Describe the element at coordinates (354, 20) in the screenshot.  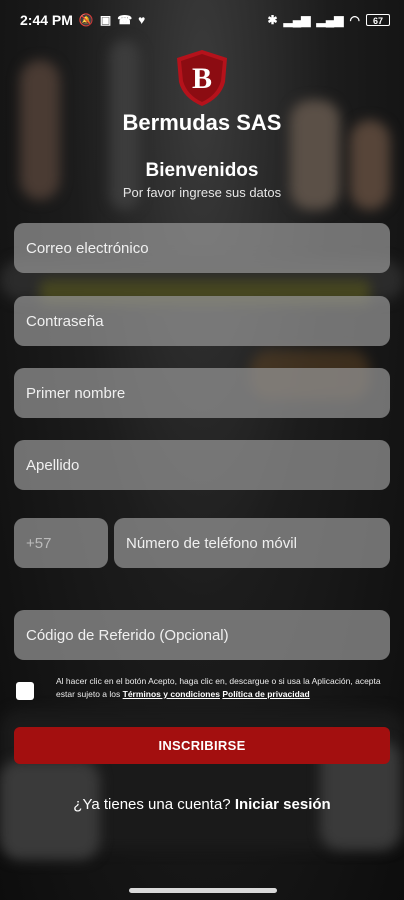
I see `wifi-icon: ◠` at that location.